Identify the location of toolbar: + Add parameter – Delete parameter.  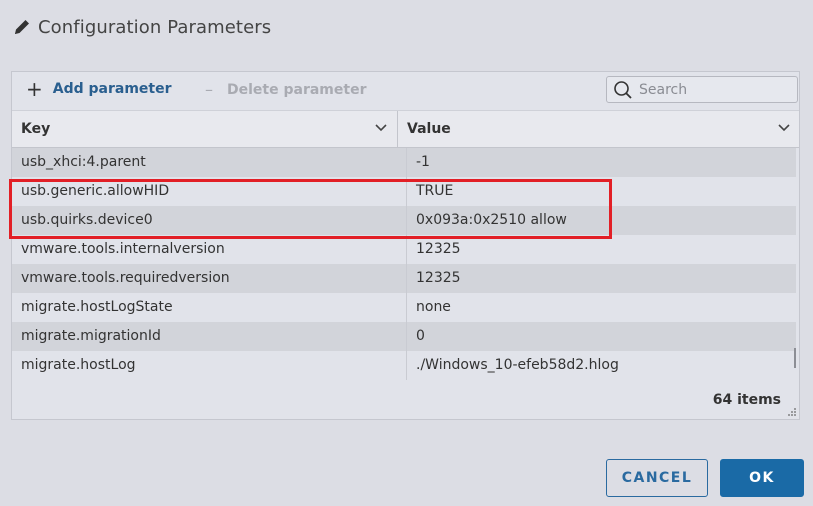
(405, 91).